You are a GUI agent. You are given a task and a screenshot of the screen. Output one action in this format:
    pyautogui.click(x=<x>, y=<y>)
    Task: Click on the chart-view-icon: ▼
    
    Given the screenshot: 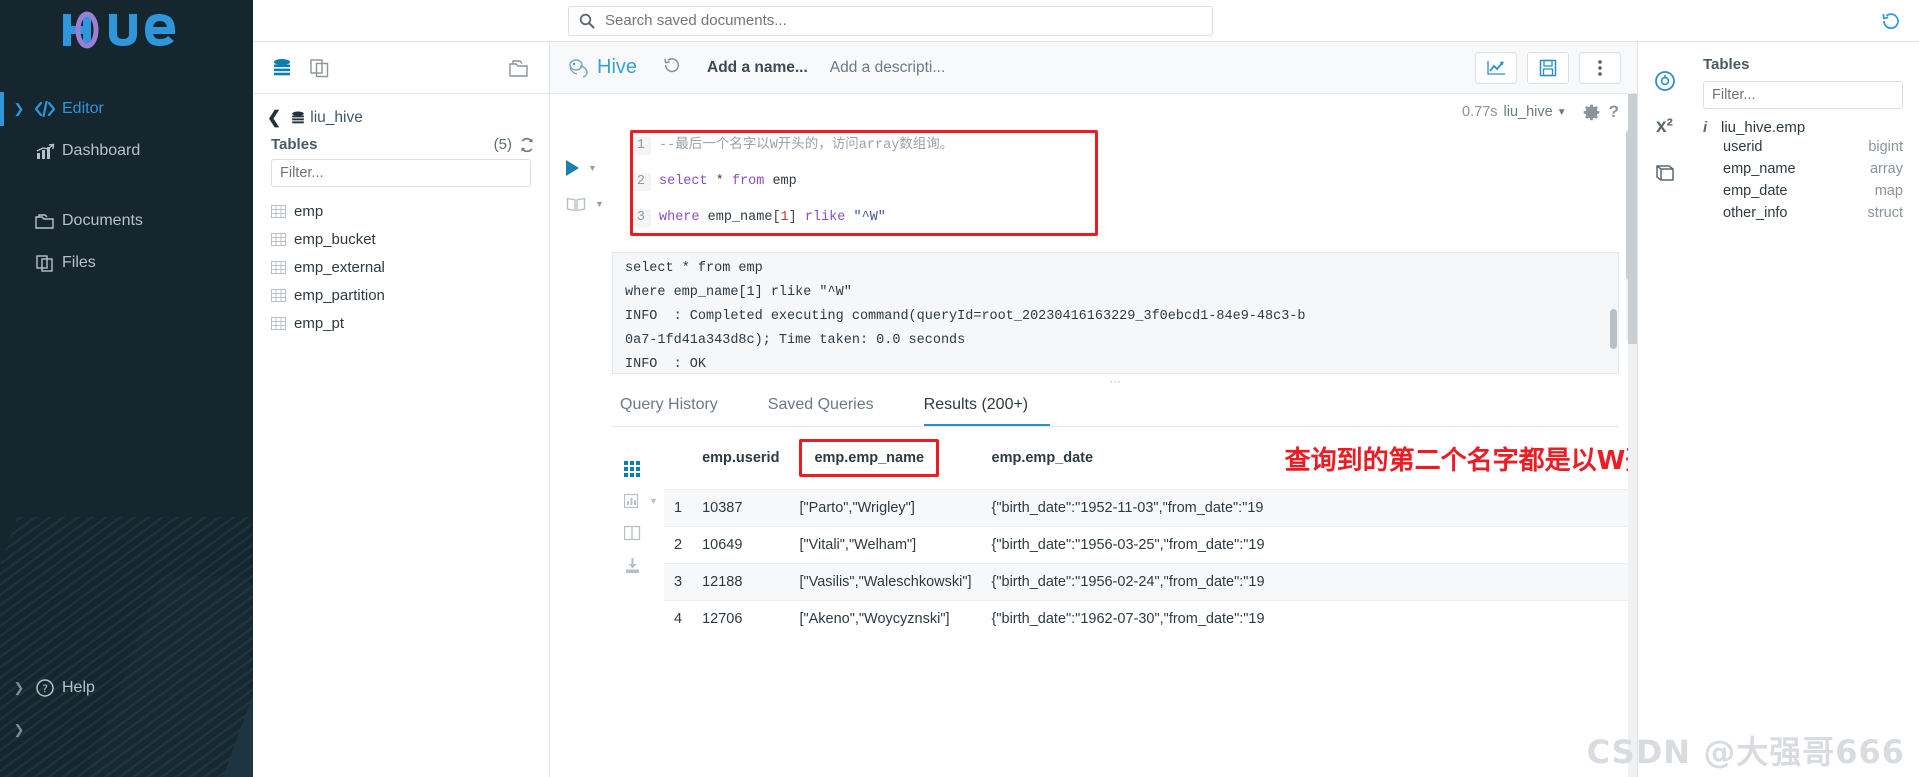 What is the action you would take?
    pyautogui.click(x=638, y=501)
    